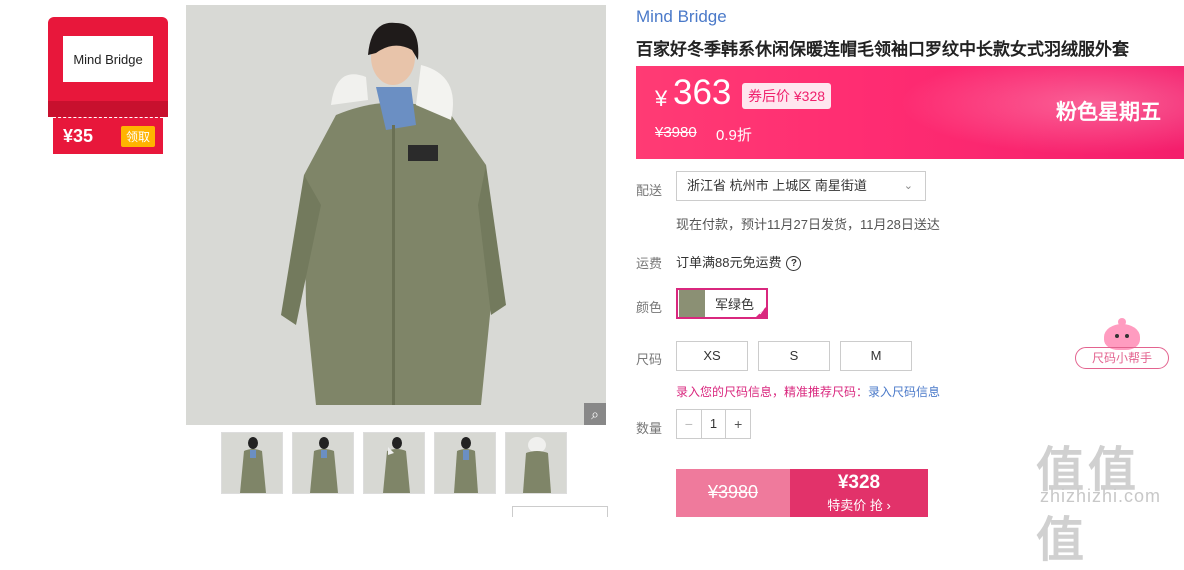  I want to click on delivery-estimate: 现在付款，预计11月27日发货，11月28日送达, so click(808, 224).